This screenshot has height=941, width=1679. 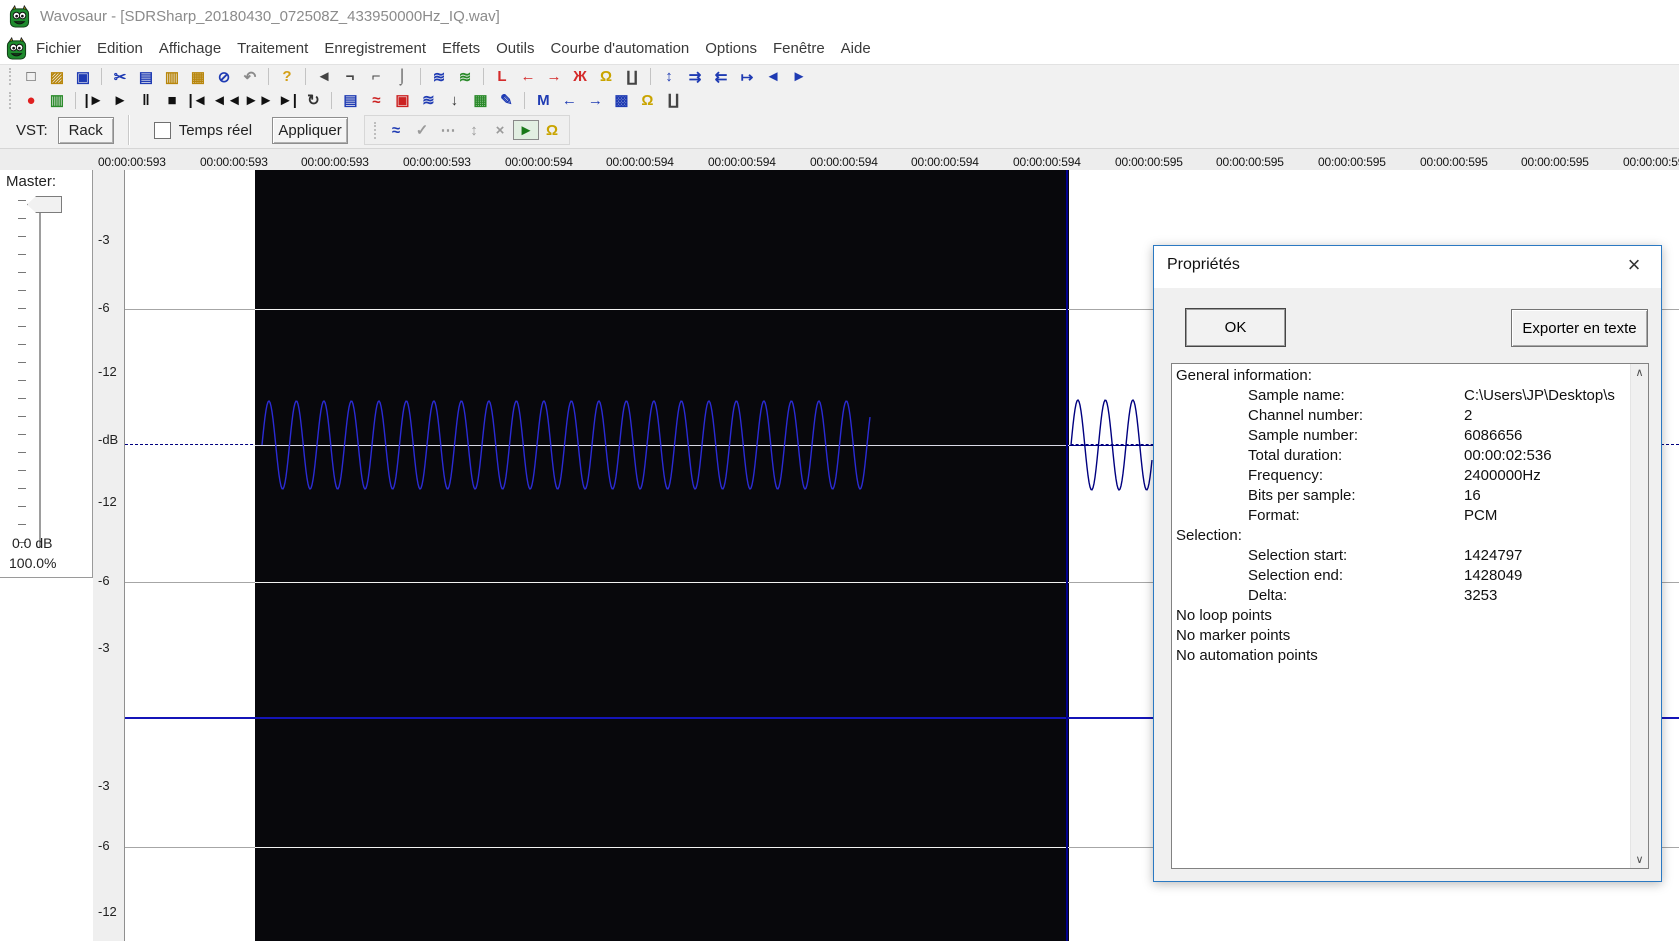 What do you see at coordinates (526, 130) in the screenshot?
I see `play-automation-icon: ►` at bounding box center [526, 130].